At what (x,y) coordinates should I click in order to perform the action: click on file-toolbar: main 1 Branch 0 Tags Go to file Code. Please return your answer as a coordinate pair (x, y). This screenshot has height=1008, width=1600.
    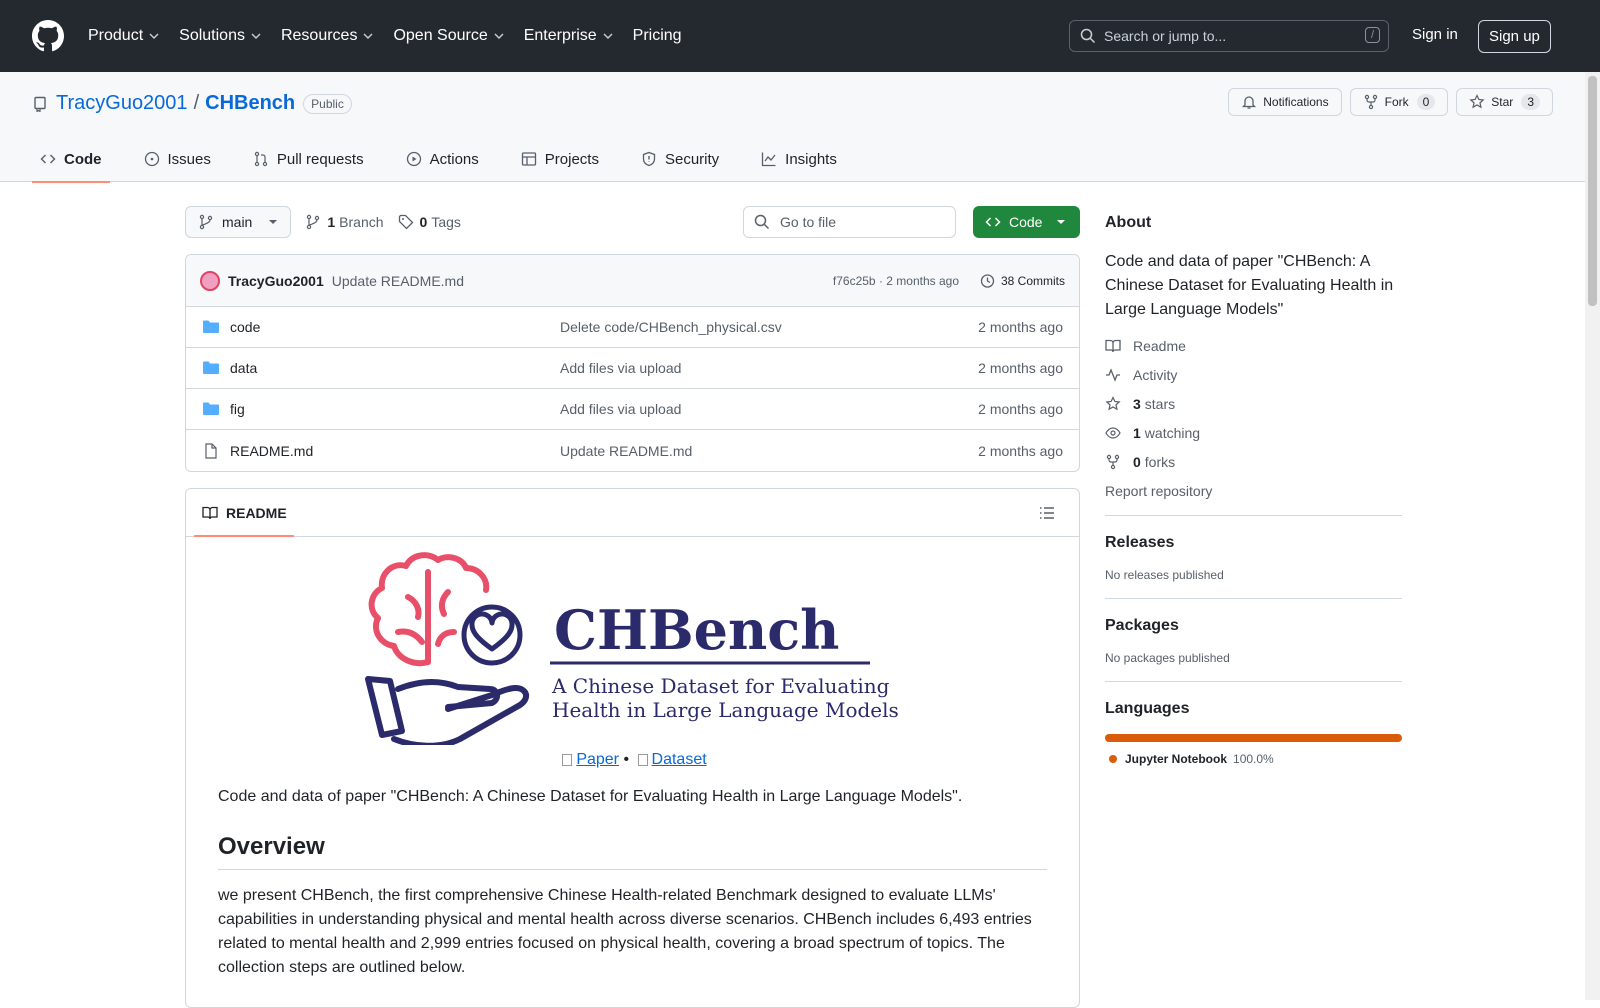
    Looking at the image, I should click on (632, 222).